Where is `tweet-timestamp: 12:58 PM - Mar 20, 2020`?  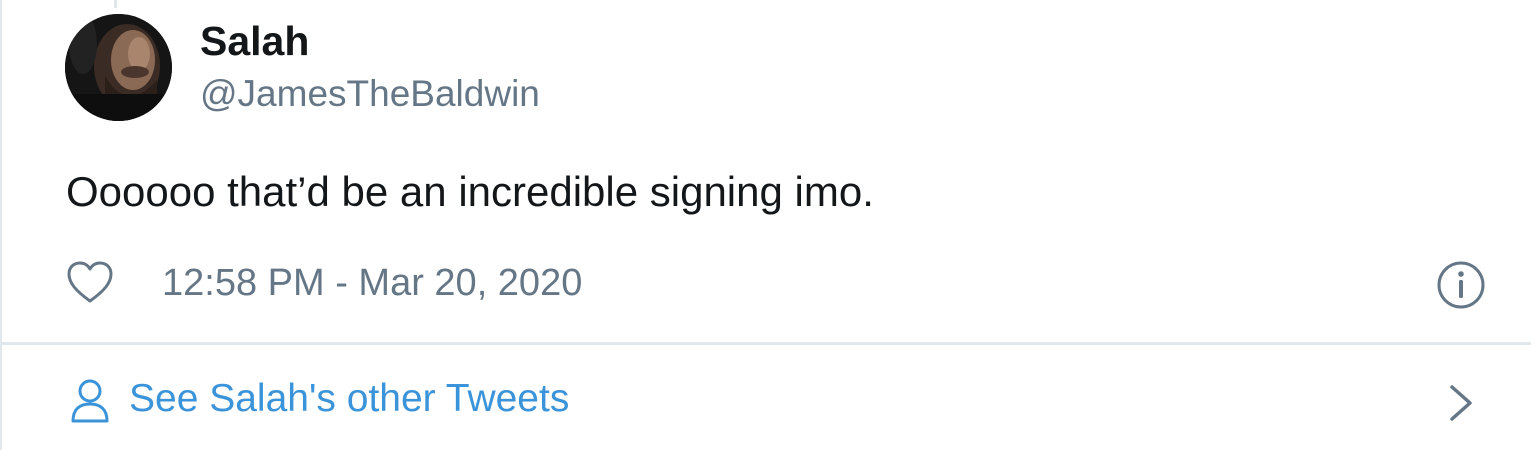 tweet-timestamp: 12:58 PM - Mar 20, 2020 is located at coordinates (372, 283).